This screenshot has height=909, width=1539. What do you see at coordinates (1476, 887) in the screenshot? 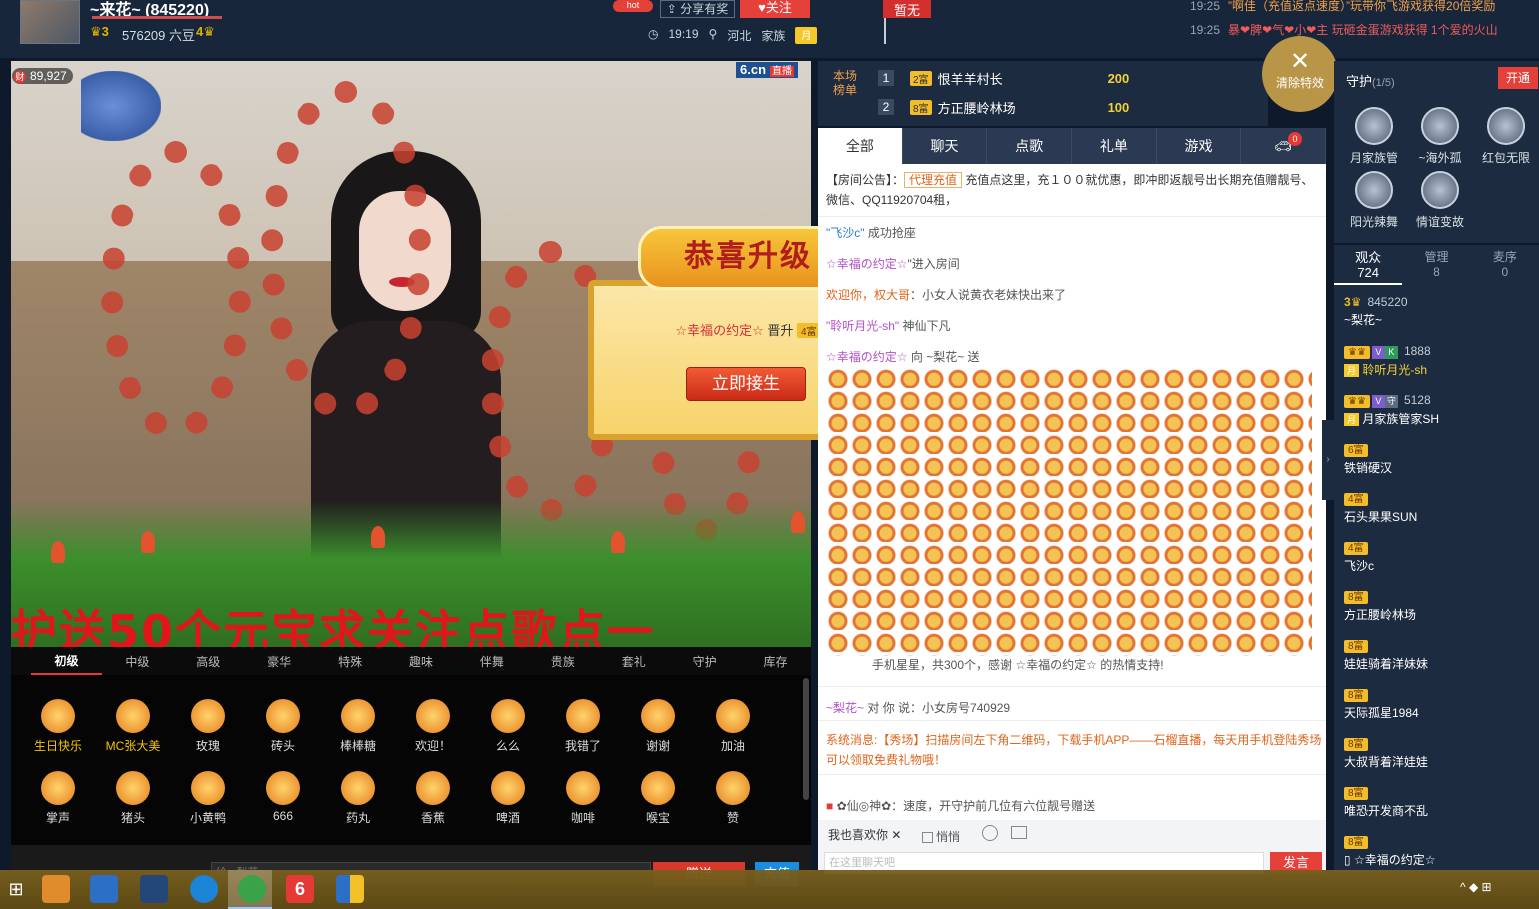
I see `system-tray: ^ ◆ ⊞` at bounding box center [1476, 887].